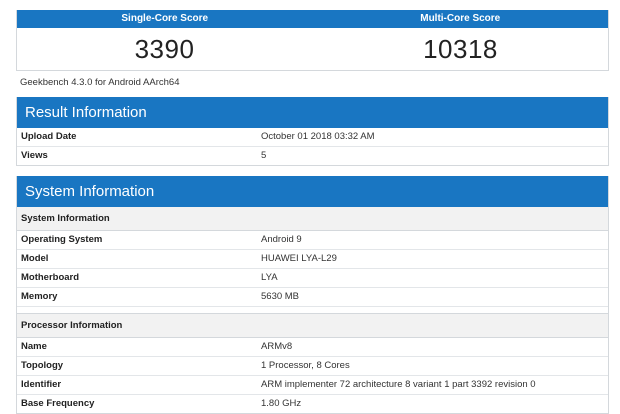 The width and height of the screenshot is (620, 414). I want to click on table-row: Motherboard LYA, so click(312, 278).